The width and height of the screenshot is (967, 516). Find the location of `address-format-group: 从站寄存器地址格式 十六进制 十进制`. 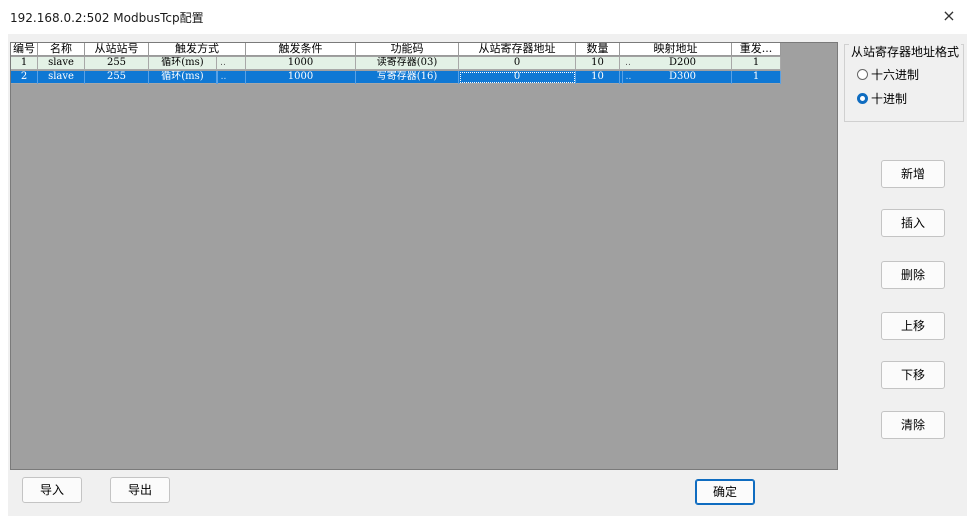

address-format-group: 从站寄存器地址格式 十六进制 十进制 is located at coordinates (904, 82).